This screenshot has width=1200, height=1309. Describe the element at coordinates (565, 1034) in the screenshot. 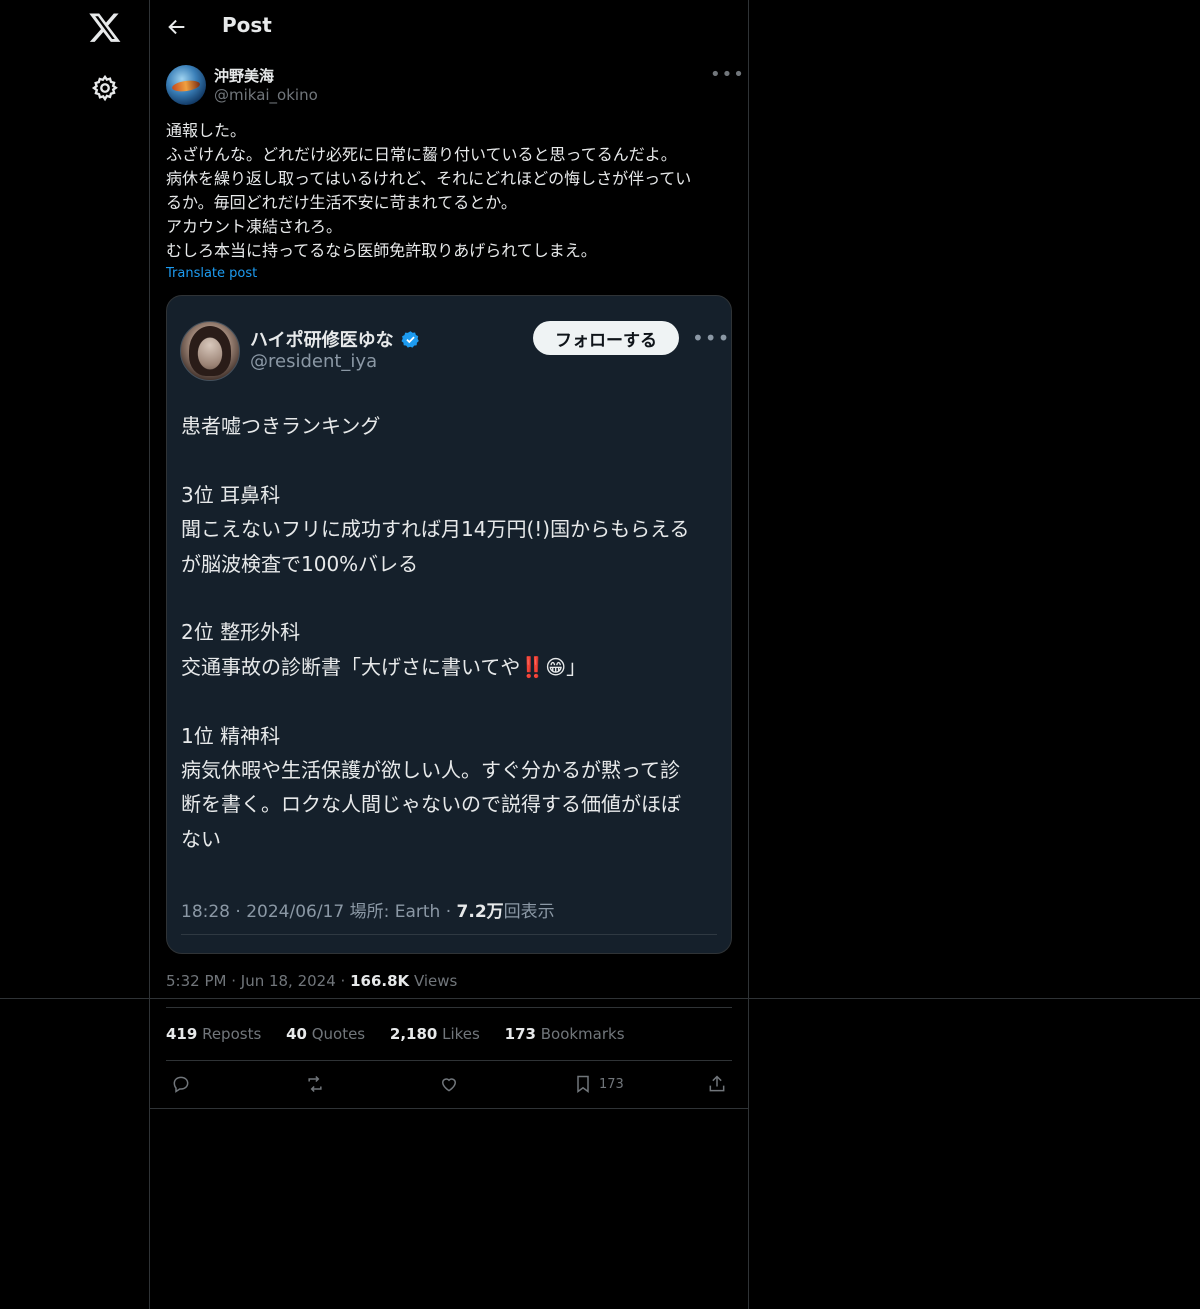

I see `bookmarks-stat: 173 Bookmarks` at that location.